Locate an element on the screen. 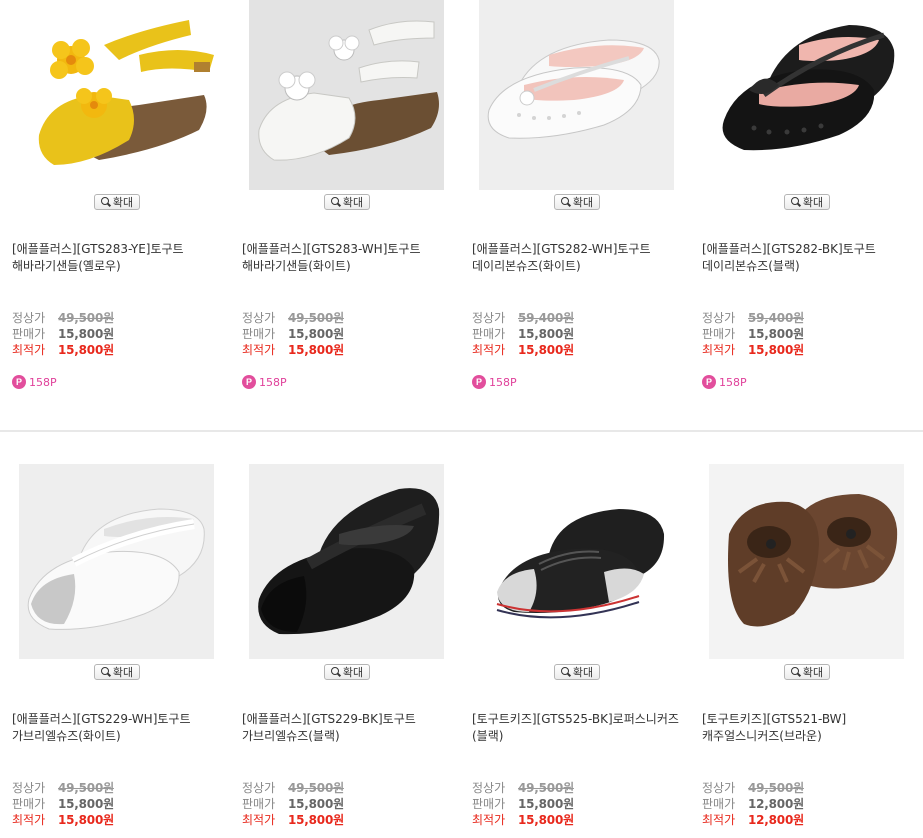 The width and height of the screenshot is (923, 838). product-title: [토구트키즈][GTS525-BK]로퍼스니커즈(블랙) is located at coordinates (577, 728).